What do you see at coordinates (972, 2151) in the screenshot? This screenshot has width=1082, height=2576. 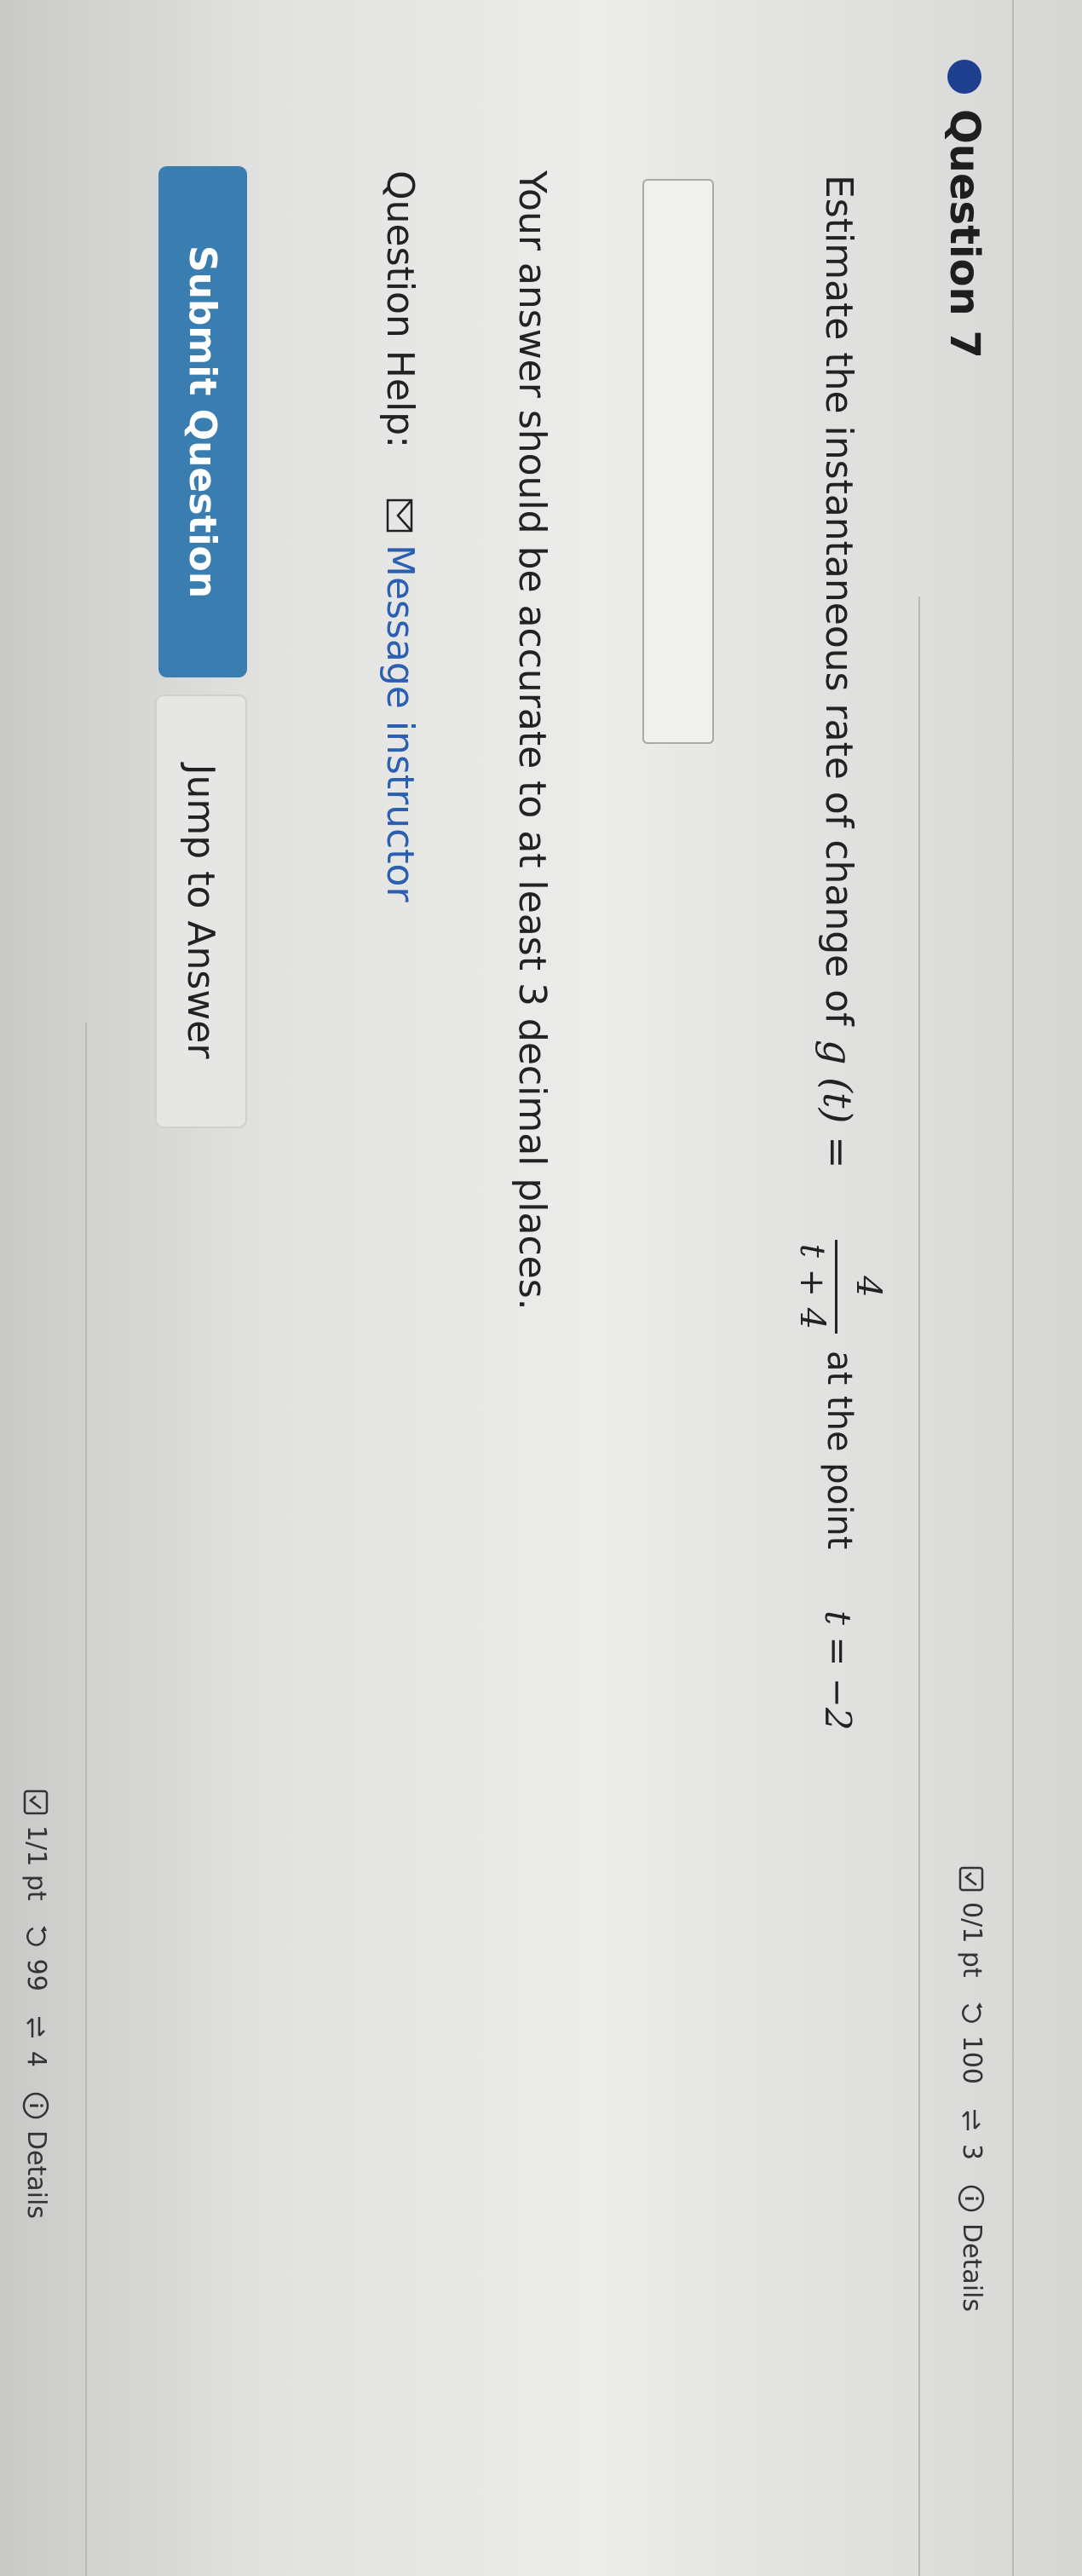 I see `retries-text: 3` at bounding box center [972, 2151].